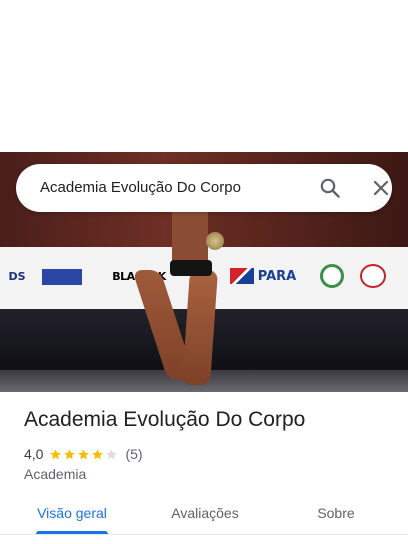 This screenshot has height=544, width=408. I want to click on place-category: Academia, so click(55, 474).